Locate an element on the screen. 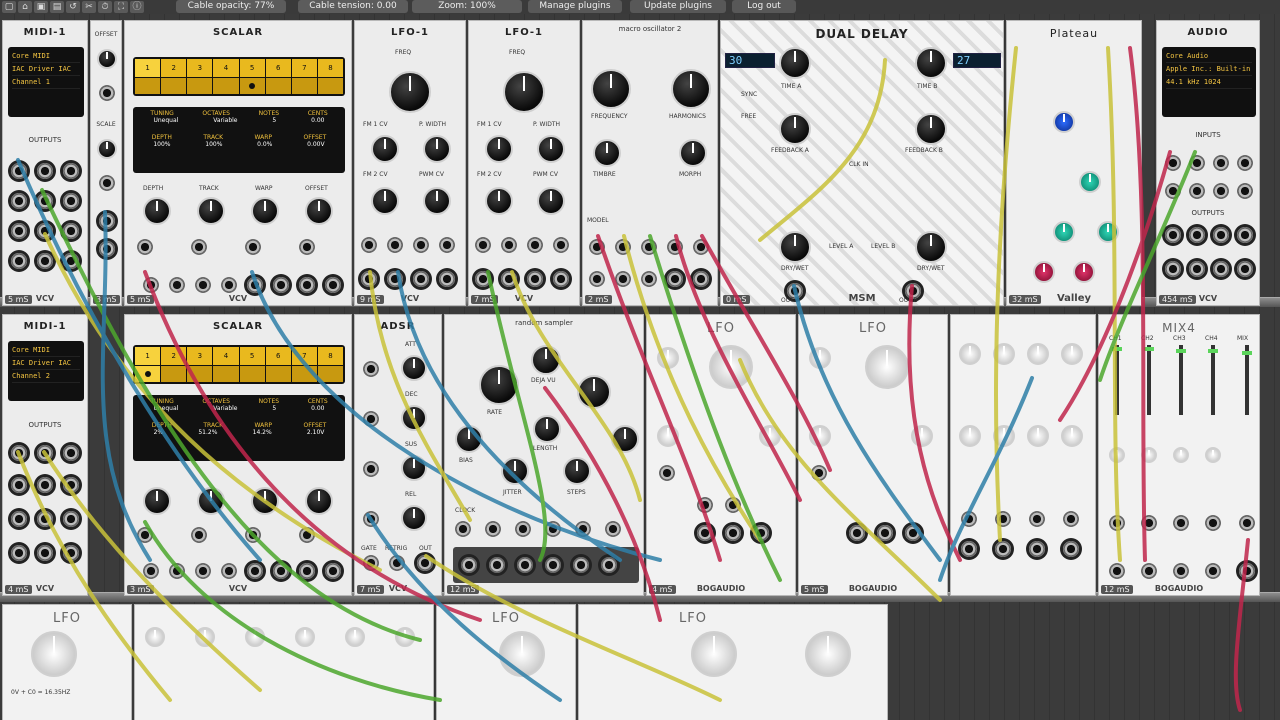 The width and height of the screenshot is (1280, 720). gate-output-jack is located at coordinates (45, 453).